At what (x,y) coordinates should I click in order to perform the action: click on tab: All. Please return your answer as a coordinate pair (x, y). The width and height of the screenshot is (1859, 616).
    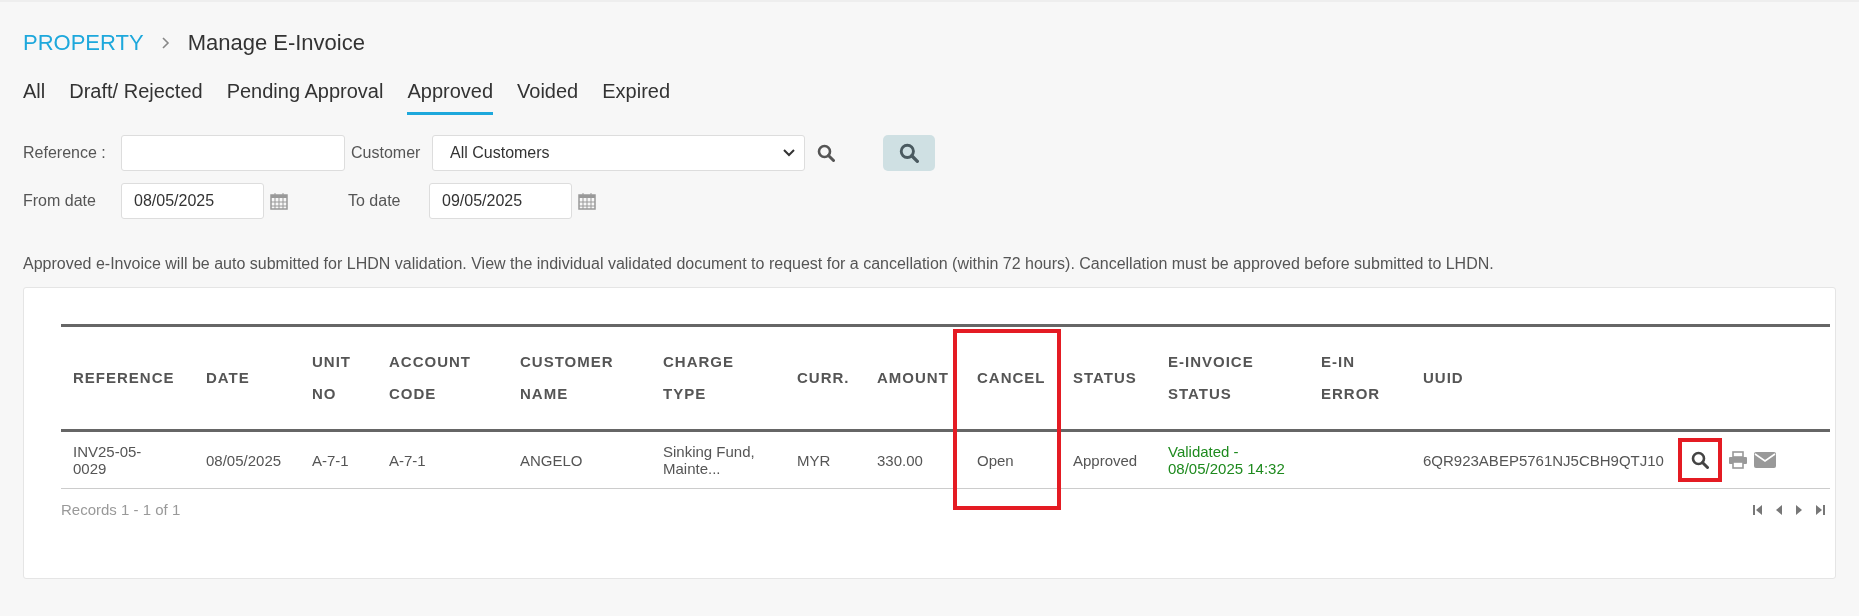
    Looking at the image, I should click on (34, 97).